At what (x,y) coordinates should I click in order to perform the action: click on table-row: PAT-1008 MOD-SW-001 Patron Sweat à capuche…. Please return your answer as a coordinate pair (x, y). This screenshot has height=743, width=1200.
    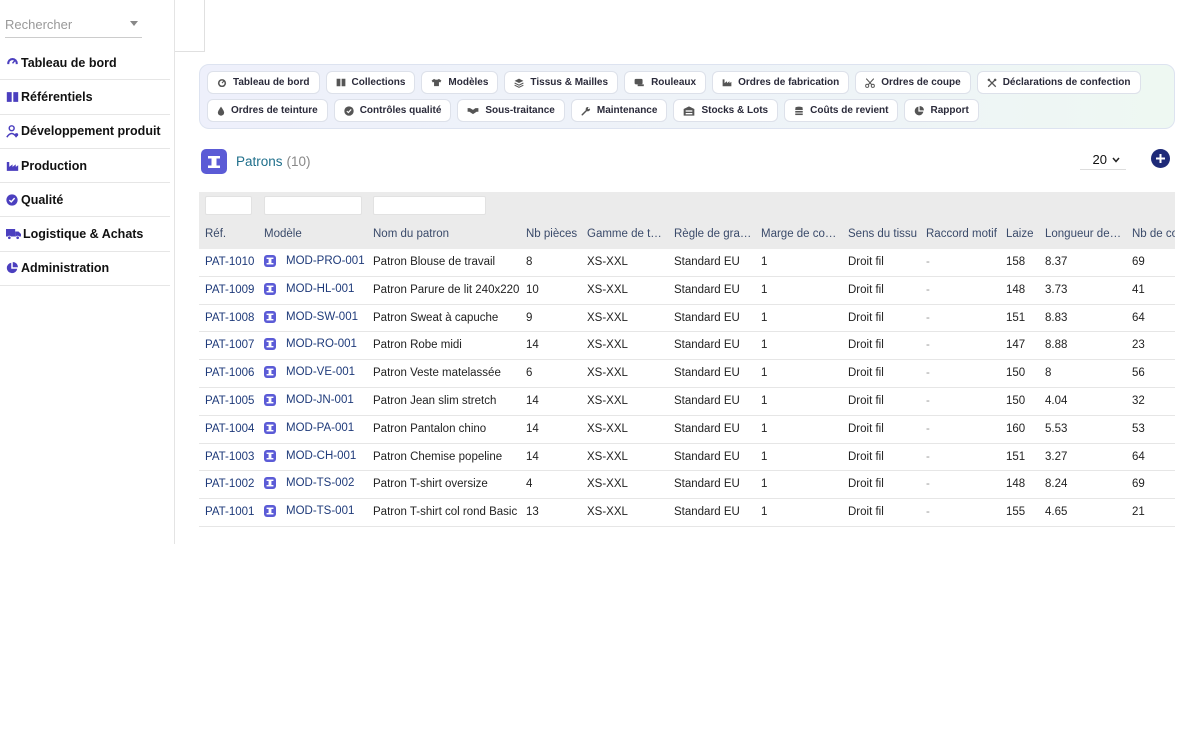
    Looking at the image, I should click on (687, 319).